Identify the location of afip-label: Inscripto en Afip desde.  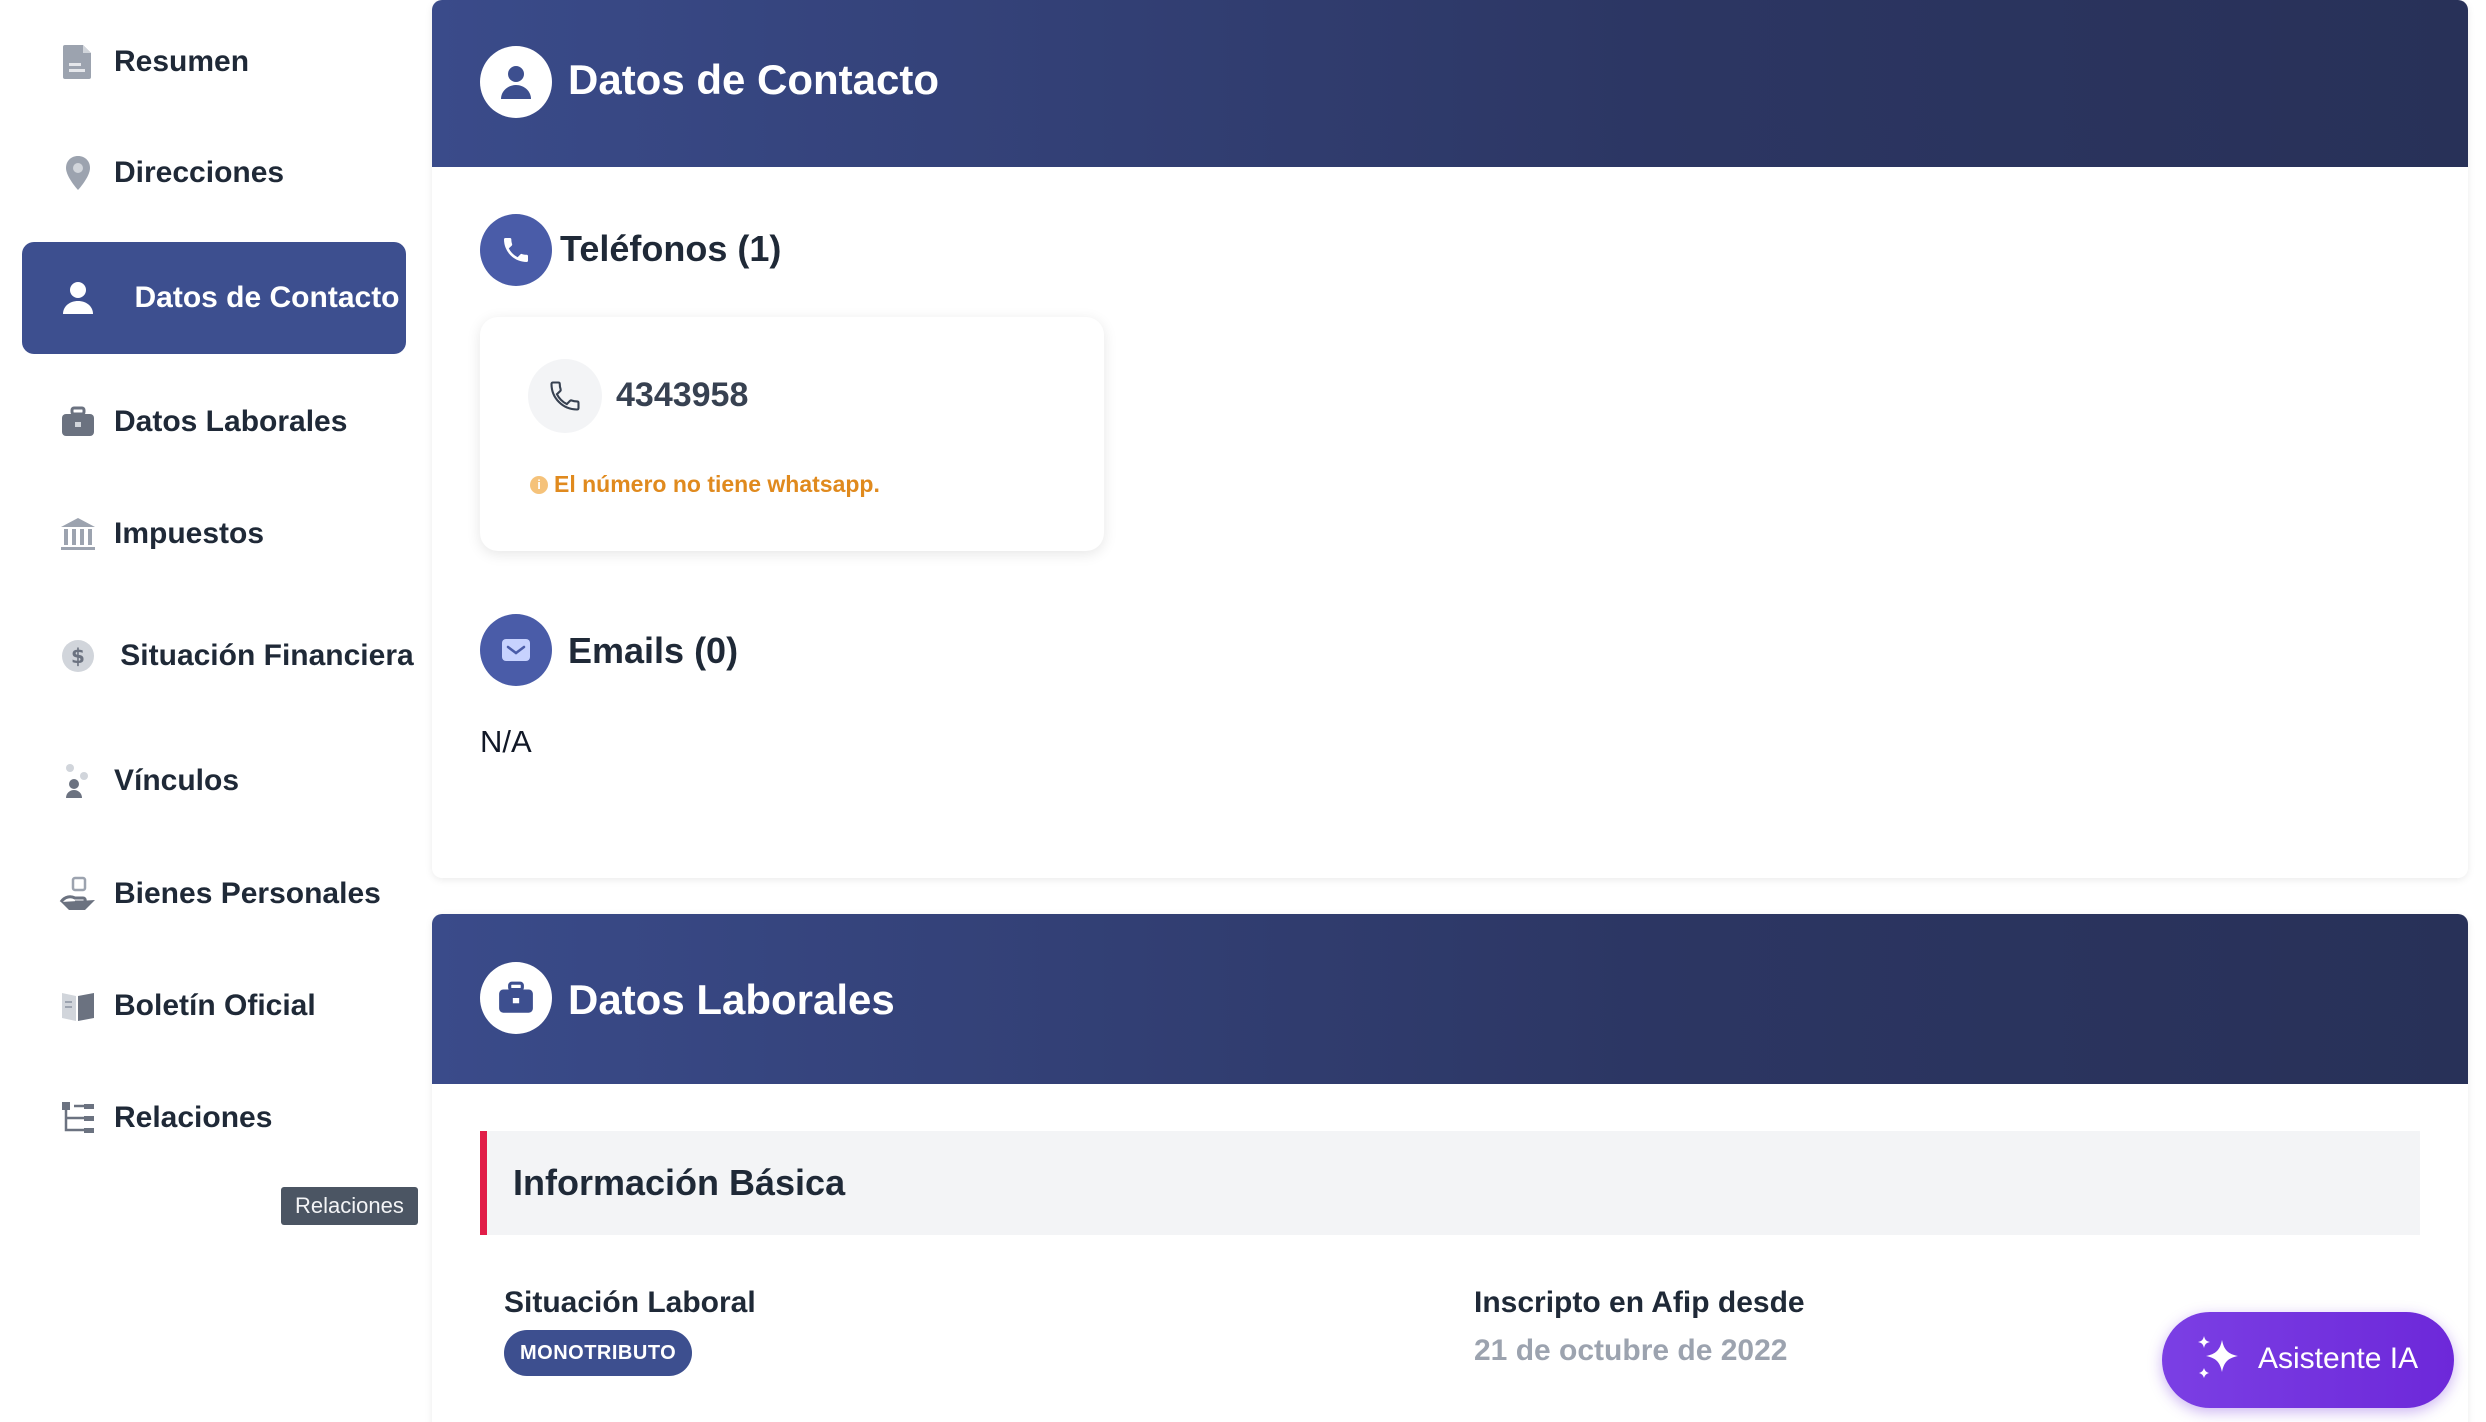
(1639, 1302).